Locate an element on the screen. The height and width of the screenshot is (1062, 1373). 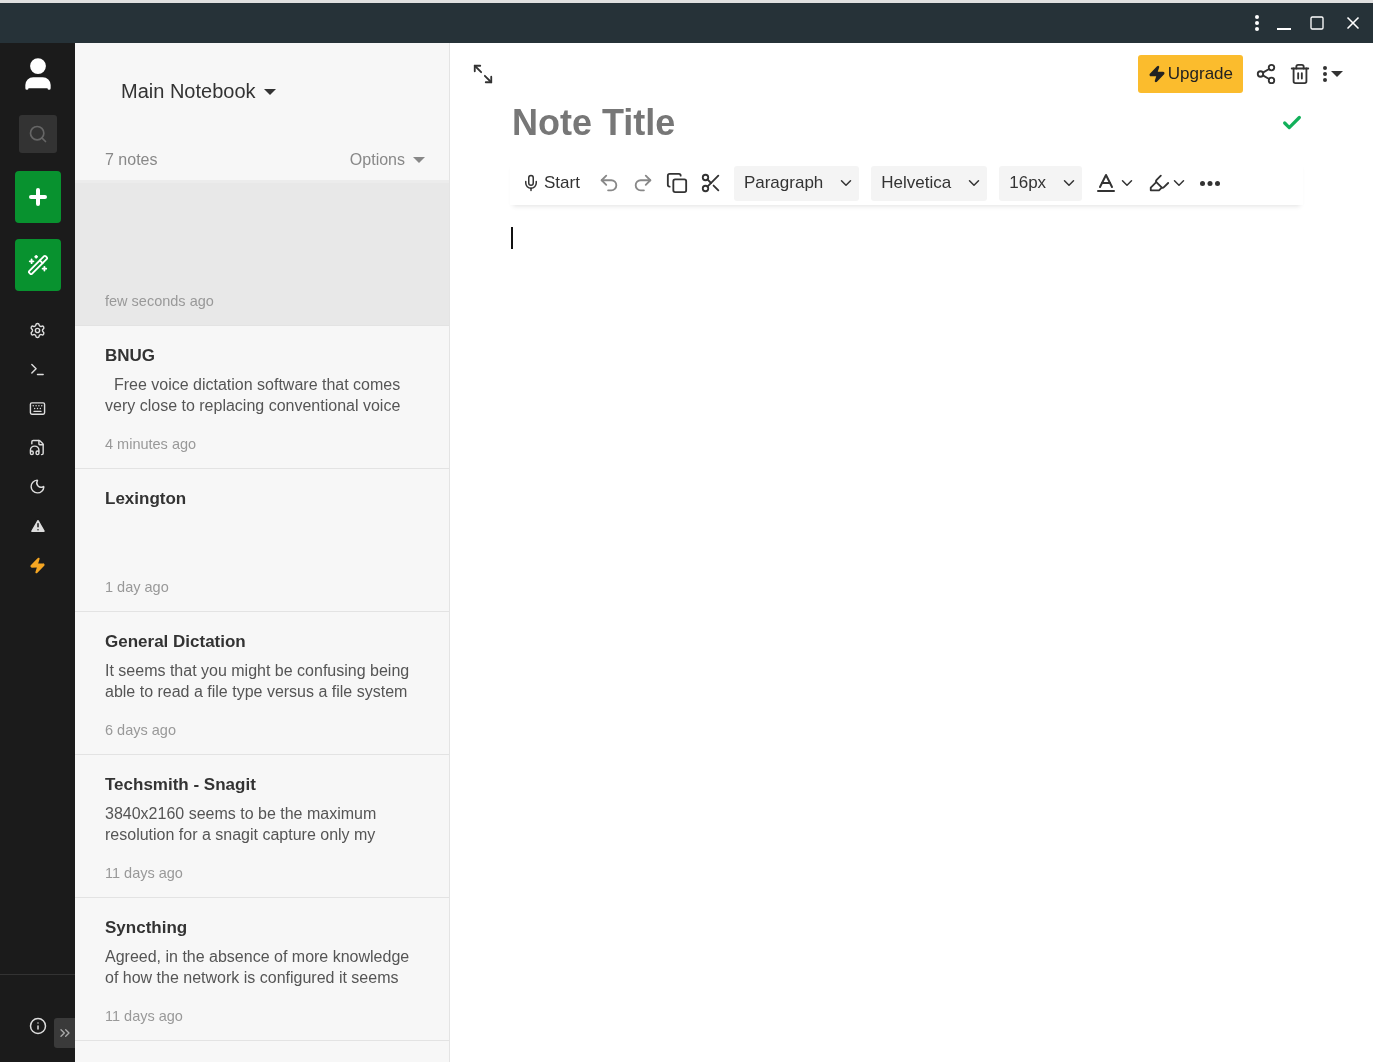
minimize-icon is located at coordinates (1284, 29).